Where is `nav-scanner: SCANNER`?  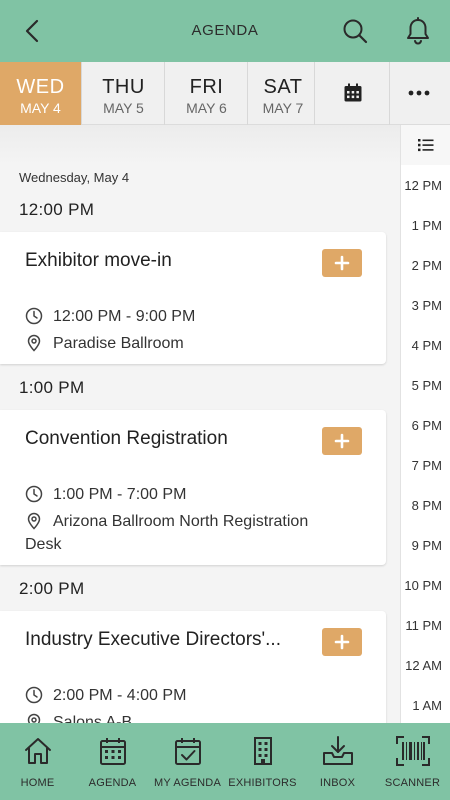 nav-scanner: SCANNER is located at coordinates (412, 761).